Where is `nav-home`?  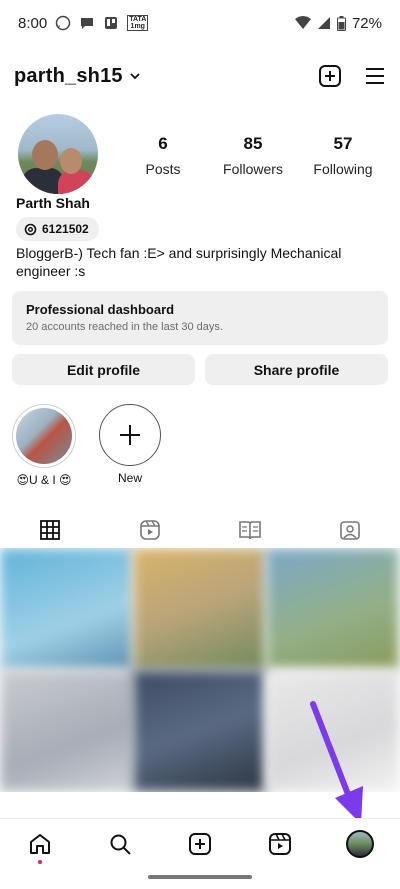
nav-home is located at coordinates (40, 843).